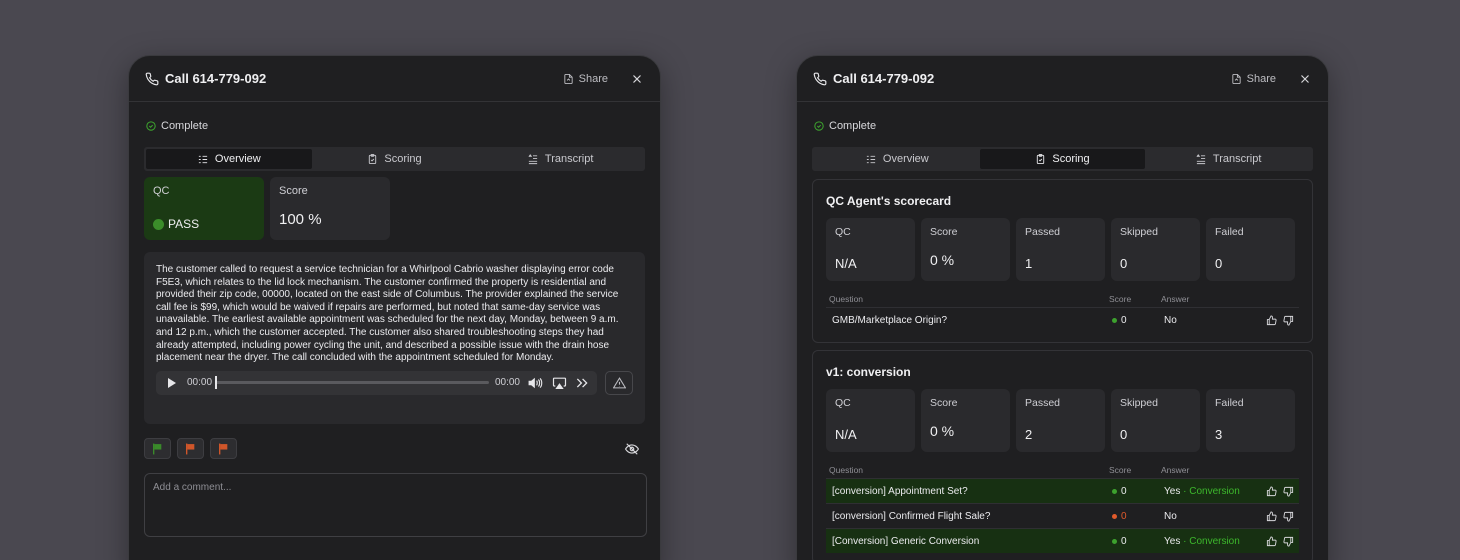 The width and height of the screenshot is (1460, 560). I want to click on stat-value: 0 %, so click(942, 431).